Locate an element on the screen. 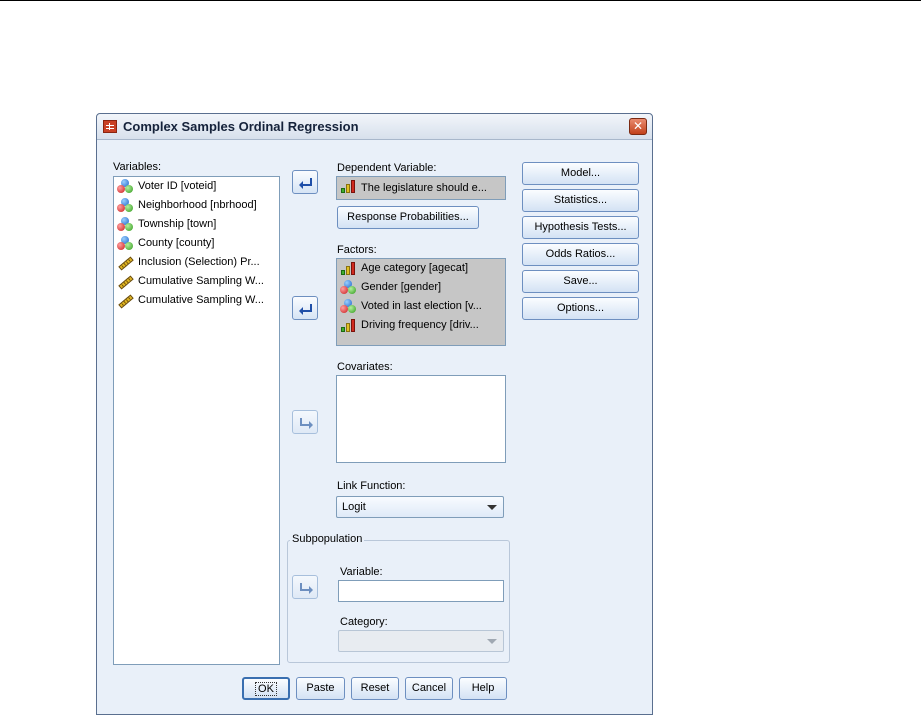  dialog-title: Complex Samples Ordinal Regression is located at coordinates (241, 126).